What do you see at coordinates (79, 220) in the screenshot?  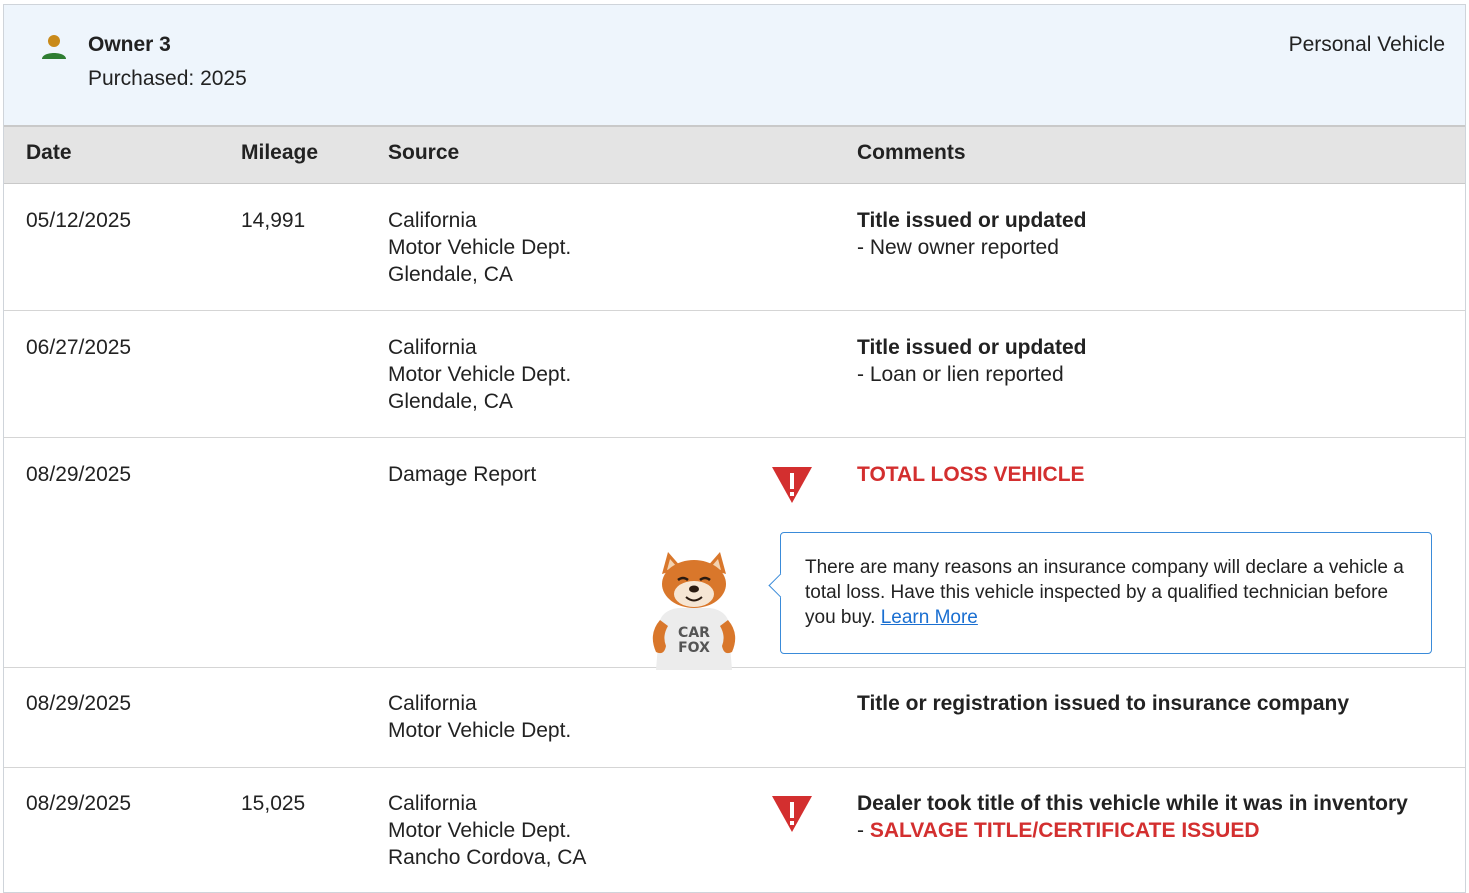 I see `row-date: 05/12/2025` at bounding box center [79, 220].